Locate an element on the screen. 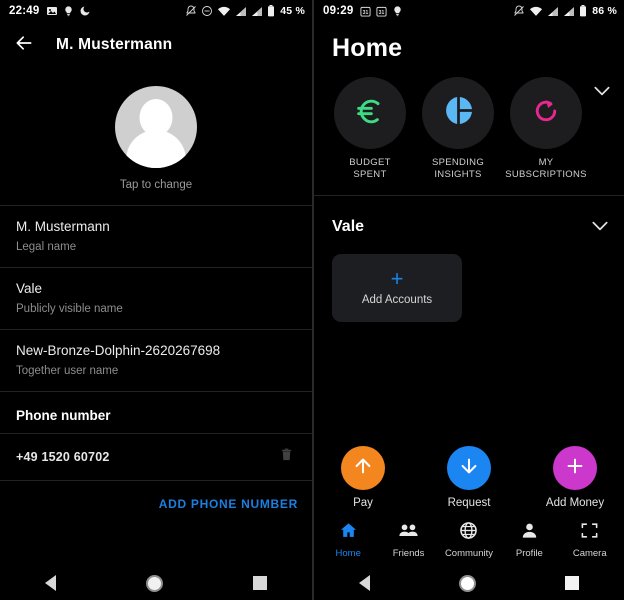 The width and height of the screenshot is (624, 600). notifications-off-icon is located at coordinates (191, 11).